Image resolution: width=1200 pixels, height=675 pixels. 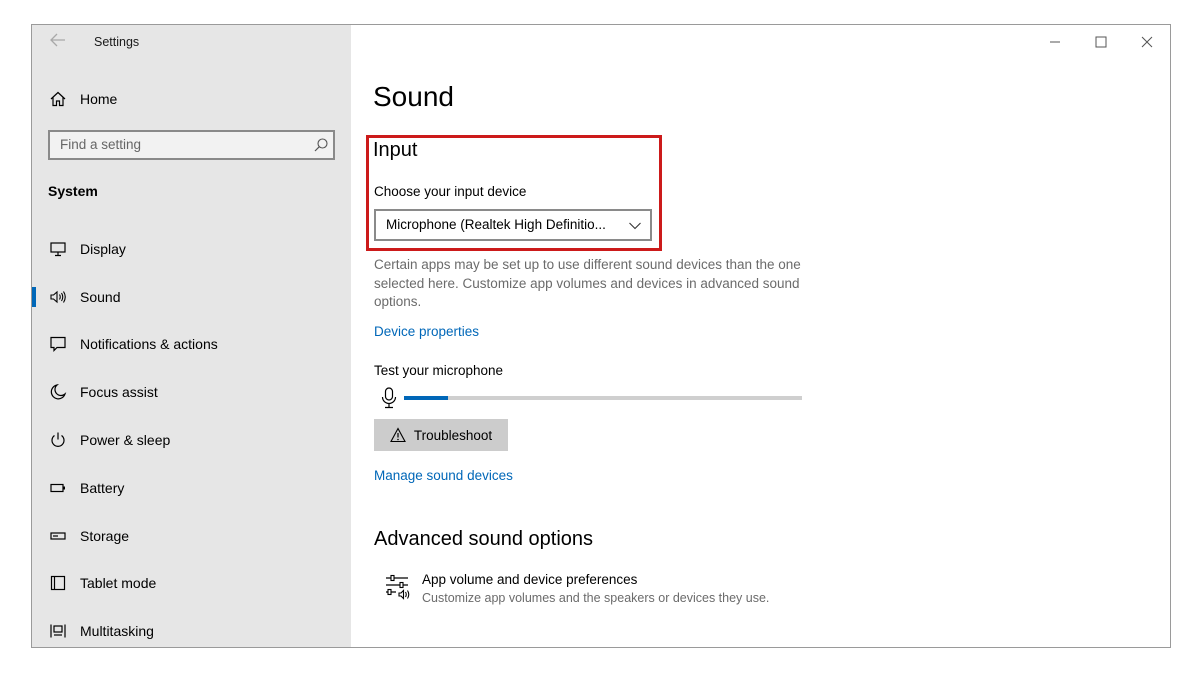 What do you see at coordinates (101, 144) in the screenshot?
I see `search-placeholder: Find a setting` at bounding box center [101, 144].